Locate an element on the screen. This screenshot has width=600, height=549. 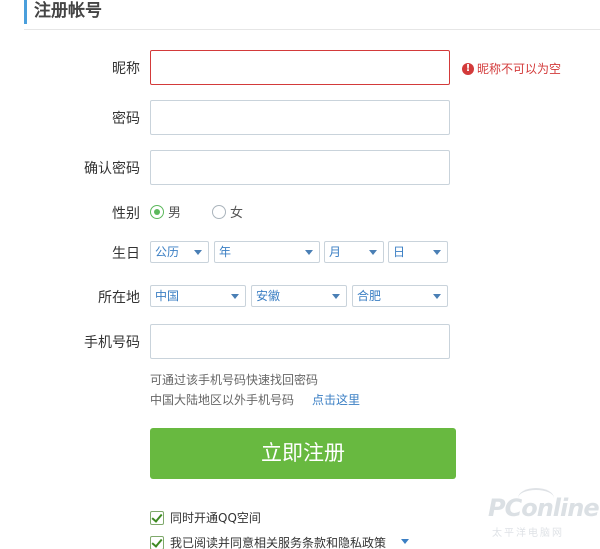
calendar-select-value: 公历 is located at coordinates (167, 252).